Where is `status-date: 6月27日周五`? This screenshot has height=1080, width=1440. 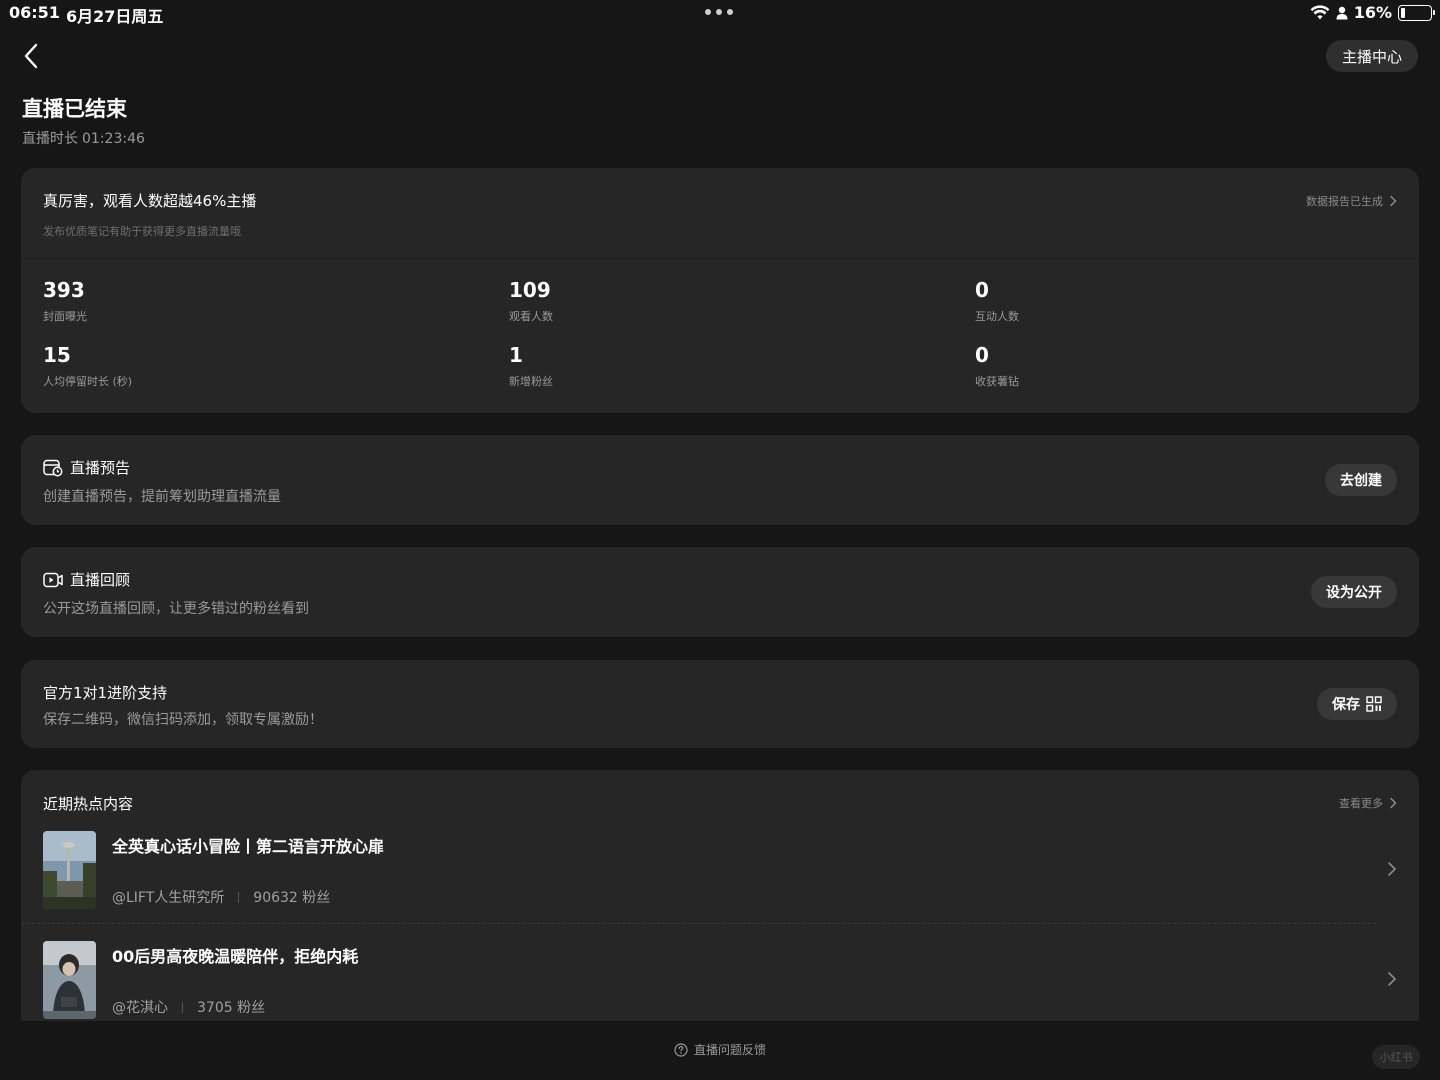
status-date: 6月27日周五 is located at coordinates (115, 16).